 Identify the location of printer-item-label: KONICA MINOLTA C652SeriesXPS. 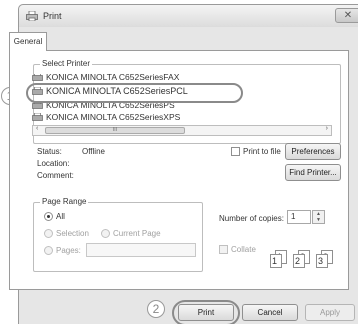
(113, 117).